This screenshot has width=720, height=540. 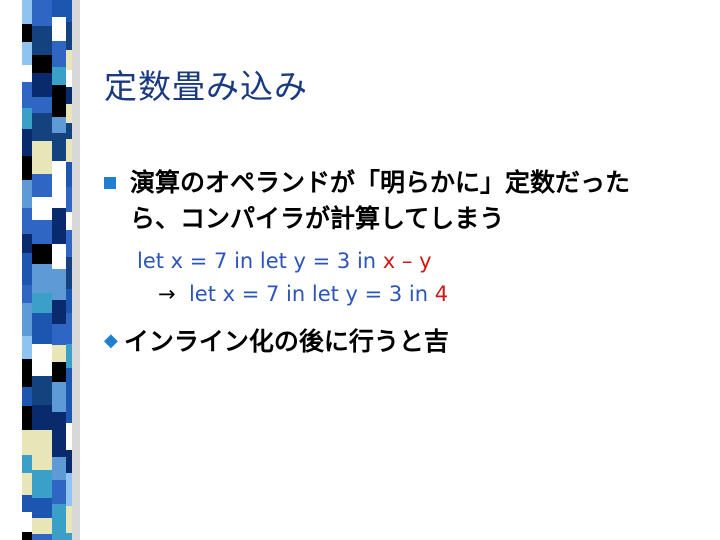 What do you see at coordinates (260, 261) in the screenshot?
I see `code-prefix: let x = 7 in let y = 3 in` at bounding box center [260, 261].